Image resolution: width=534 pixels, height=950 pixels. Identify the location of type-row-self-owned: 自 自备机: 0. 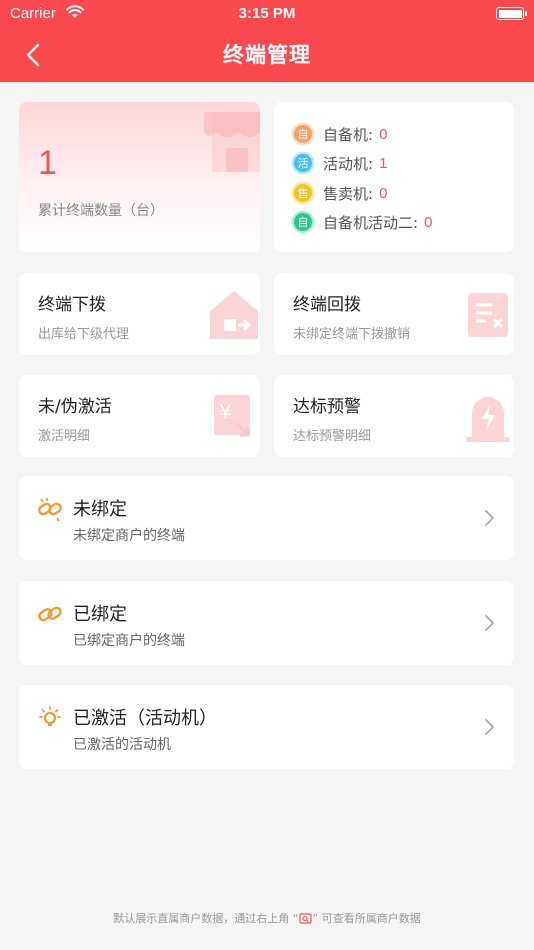
(339, 134).